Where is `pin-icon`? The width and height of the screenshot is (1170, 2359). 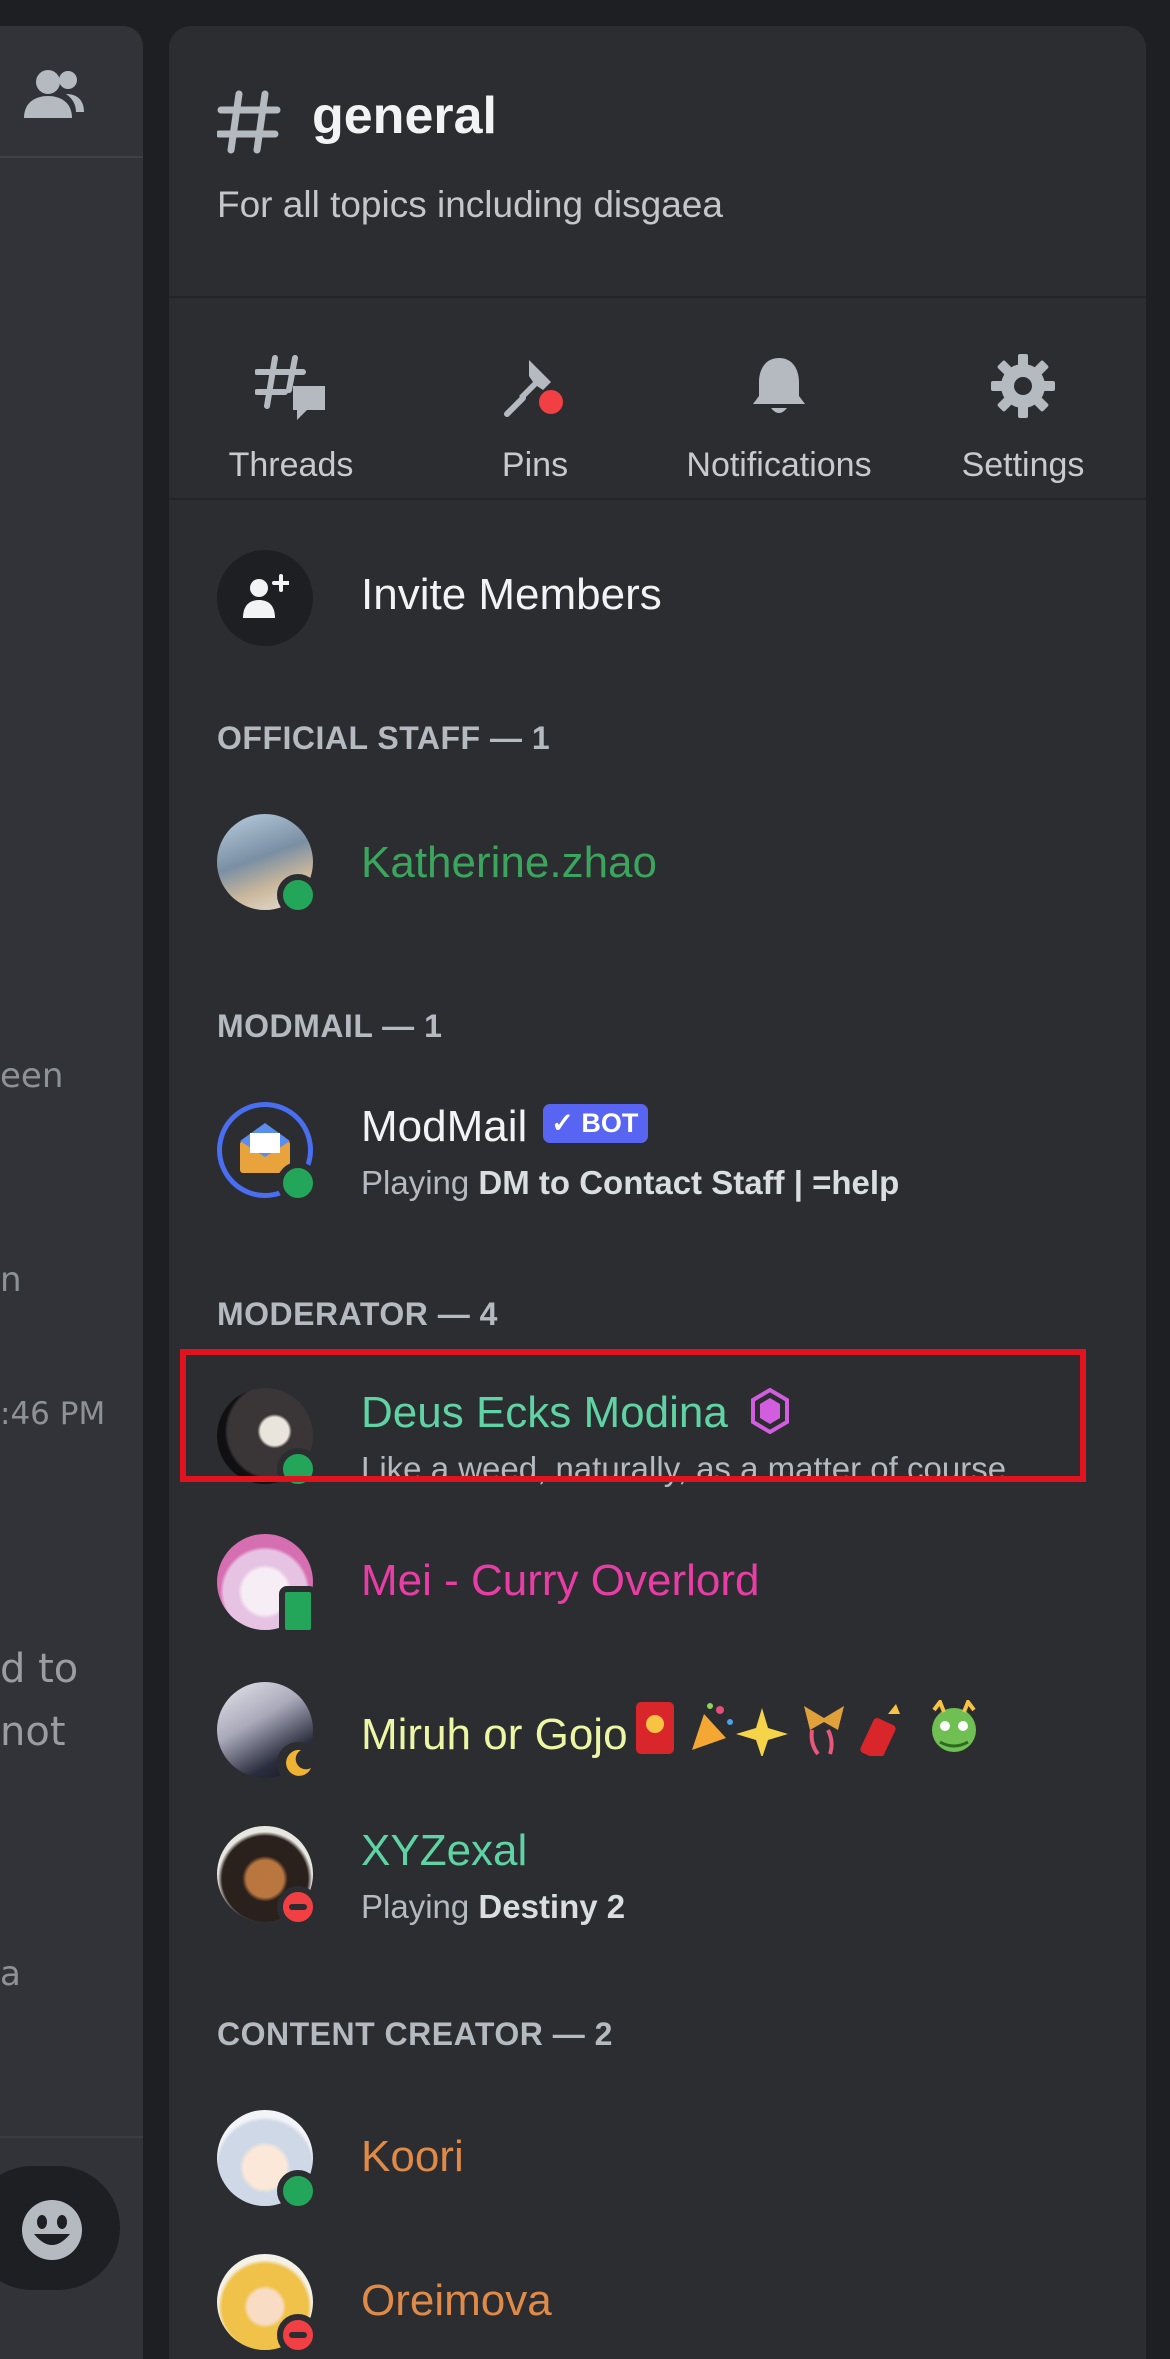
pin-icon is located at coordinates (533, 388).